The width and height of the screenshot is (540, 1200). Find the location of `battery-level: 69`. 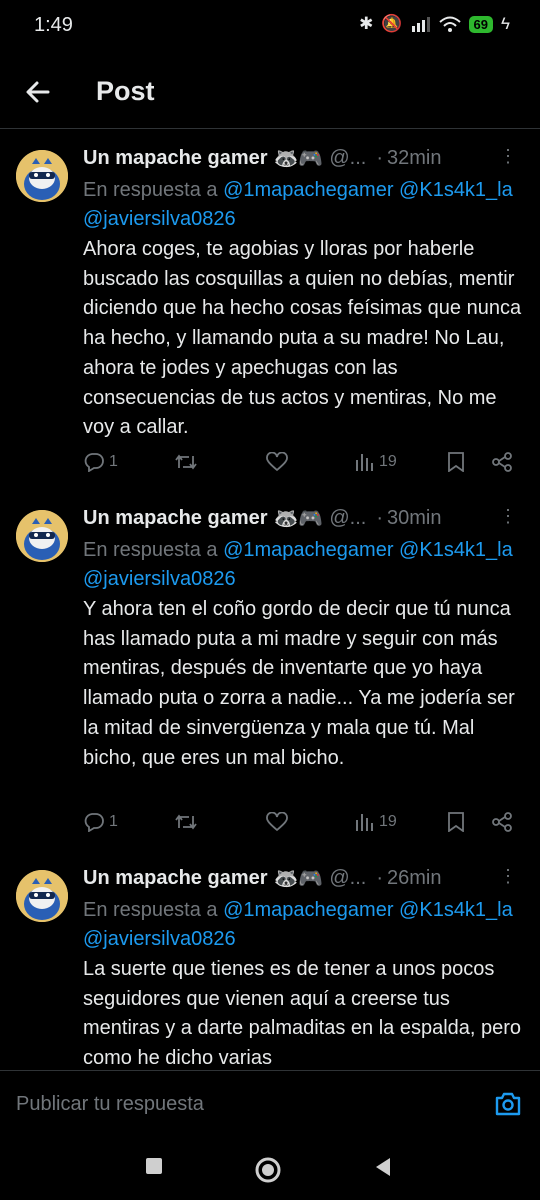

battery-level: 69 is located at coordinates (480, 24).